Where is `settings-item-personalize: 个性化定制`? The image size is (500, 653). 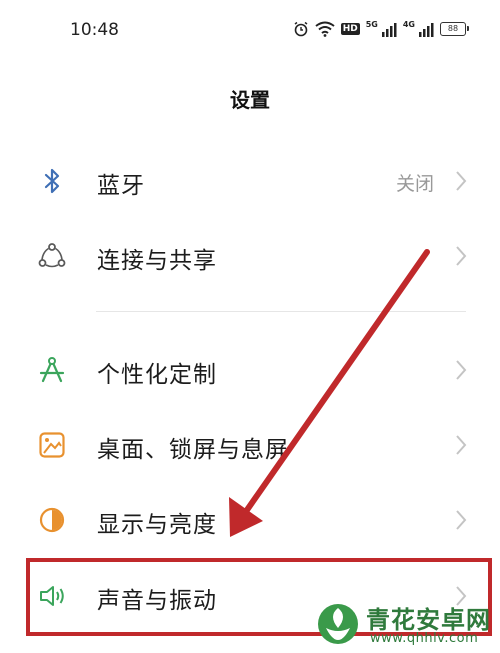
settings-item-personalize: 个性化定制 is located at coordinates (250, 370).